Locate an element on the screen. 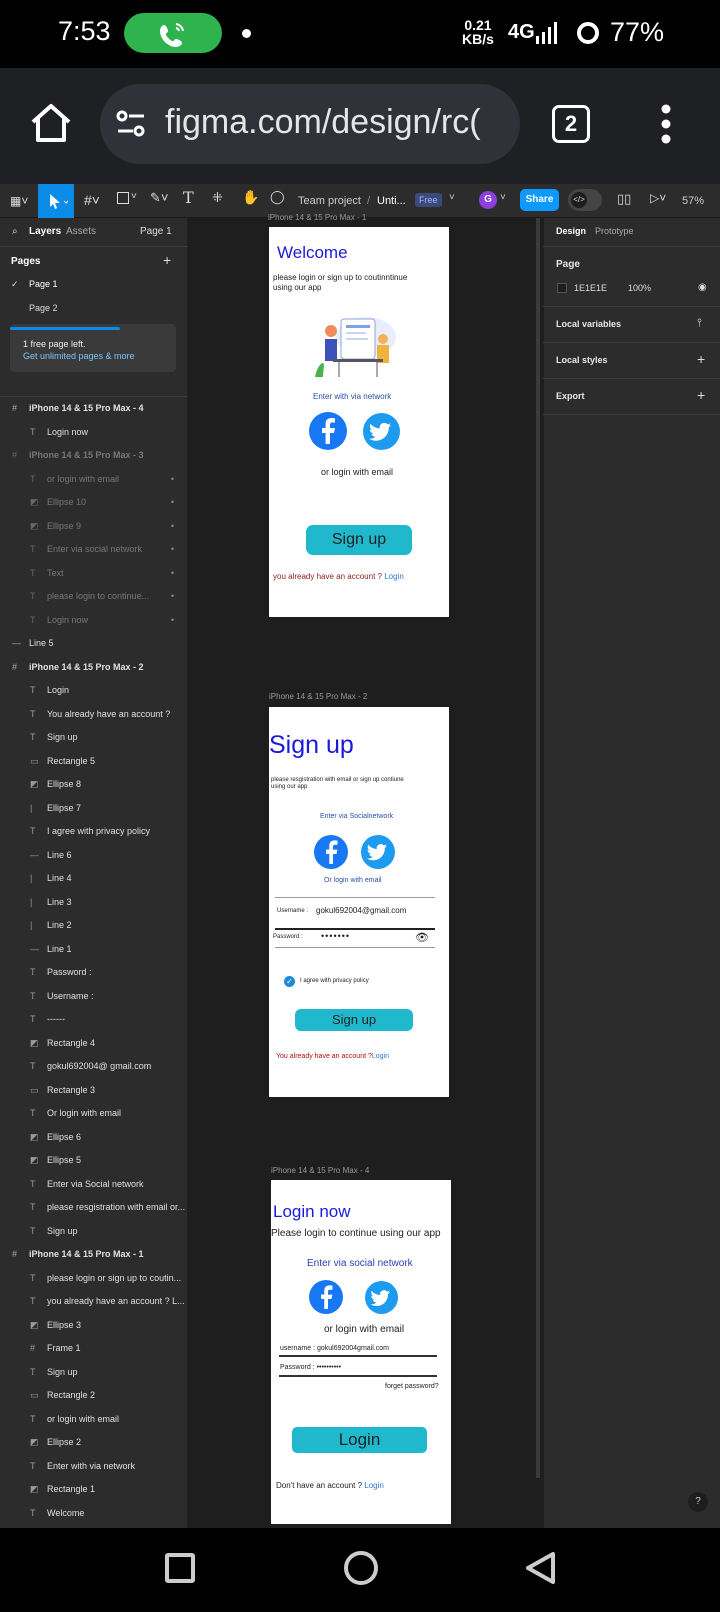 The width and height of the screenshot is (720, 1612). layer-row: ◩ Ellipse 10 • is located at coordinates (94, 502).